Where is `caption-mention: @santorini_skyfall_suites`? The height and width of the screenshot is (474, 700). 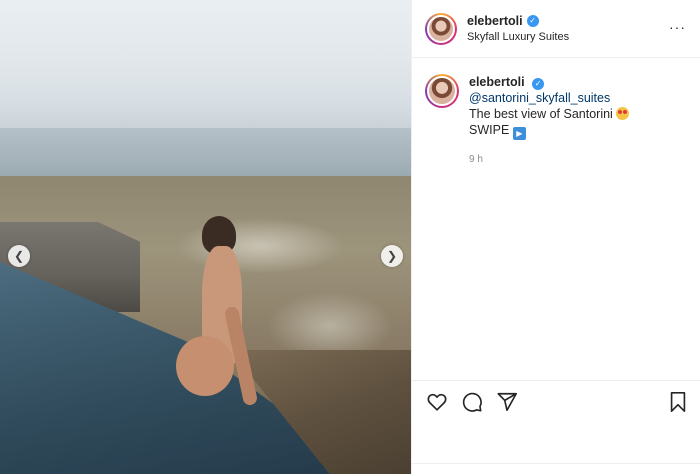
caption-mention: @santorini_skyfall_suites is located at coordinates (539, 98).